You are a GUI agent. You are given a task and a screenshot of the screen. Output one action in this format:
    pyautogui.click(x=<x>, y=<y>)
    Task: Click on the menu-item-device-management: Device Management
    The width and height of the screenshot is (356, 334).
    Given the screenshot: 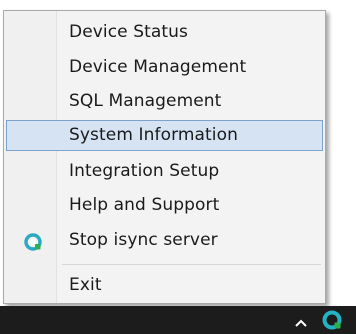 What is the action you would take?
    pyautogui.click(x=164, y=67)
    